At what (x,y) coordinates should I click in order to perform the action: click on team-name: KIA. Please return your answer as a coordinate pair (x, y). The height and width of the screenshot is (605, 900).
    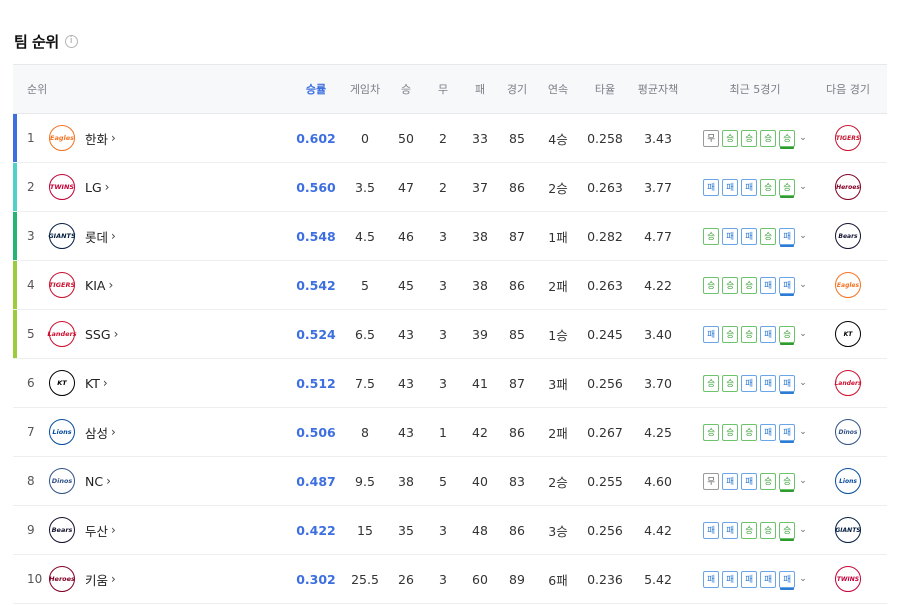
    Looking at the image, I should click on (95, 285).